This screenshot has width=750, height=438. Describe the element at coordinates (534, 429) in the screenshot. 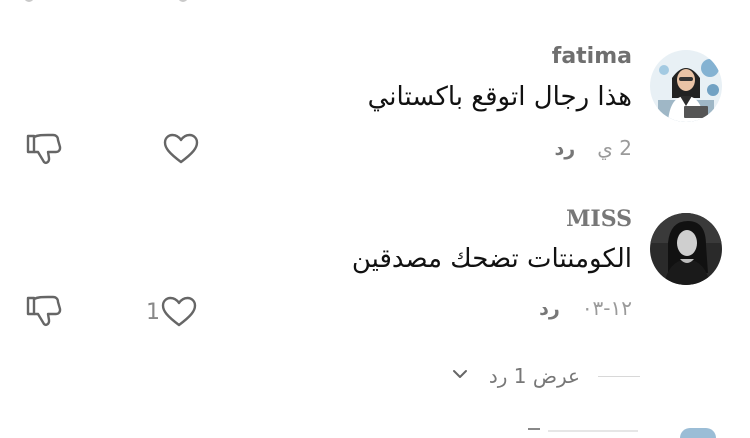

I see `fragment-text` at that location.